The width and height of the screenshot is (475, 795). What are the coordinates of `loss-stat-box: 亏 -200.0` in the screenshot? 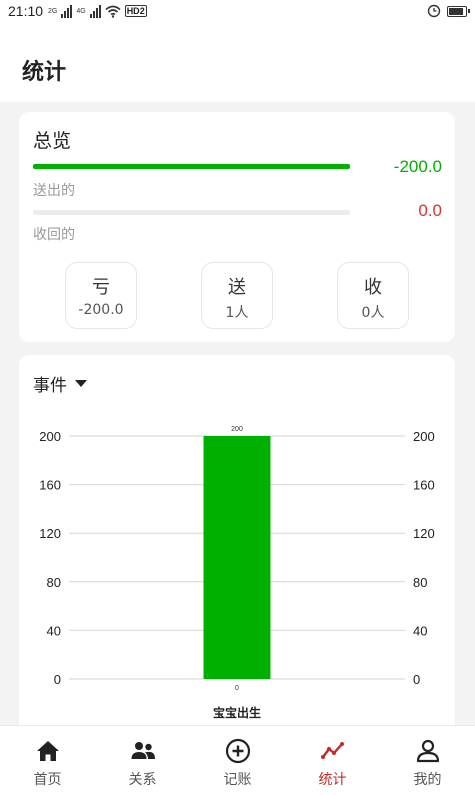 It's located at (101, 295).